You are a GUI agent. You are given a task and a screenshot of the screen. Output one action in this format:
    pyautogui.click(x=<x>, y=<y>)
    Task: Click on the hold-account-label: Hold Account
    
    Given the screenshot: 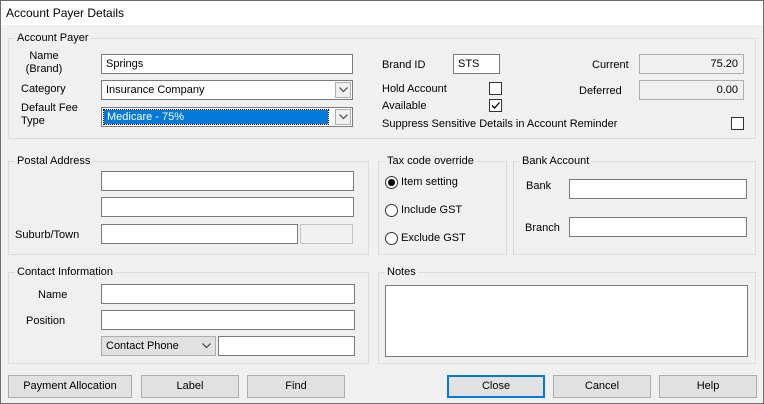 What is the action you would take?
    pyautogui.click(x=414, y=89)
    